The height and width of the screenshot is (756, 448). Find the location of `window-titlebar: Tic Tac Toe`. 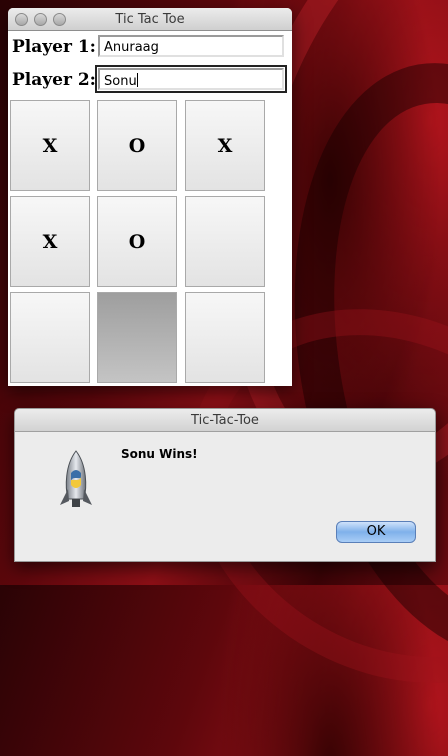

window-titlebar: Tic Tac Toe is located at coordinates (150, 19).